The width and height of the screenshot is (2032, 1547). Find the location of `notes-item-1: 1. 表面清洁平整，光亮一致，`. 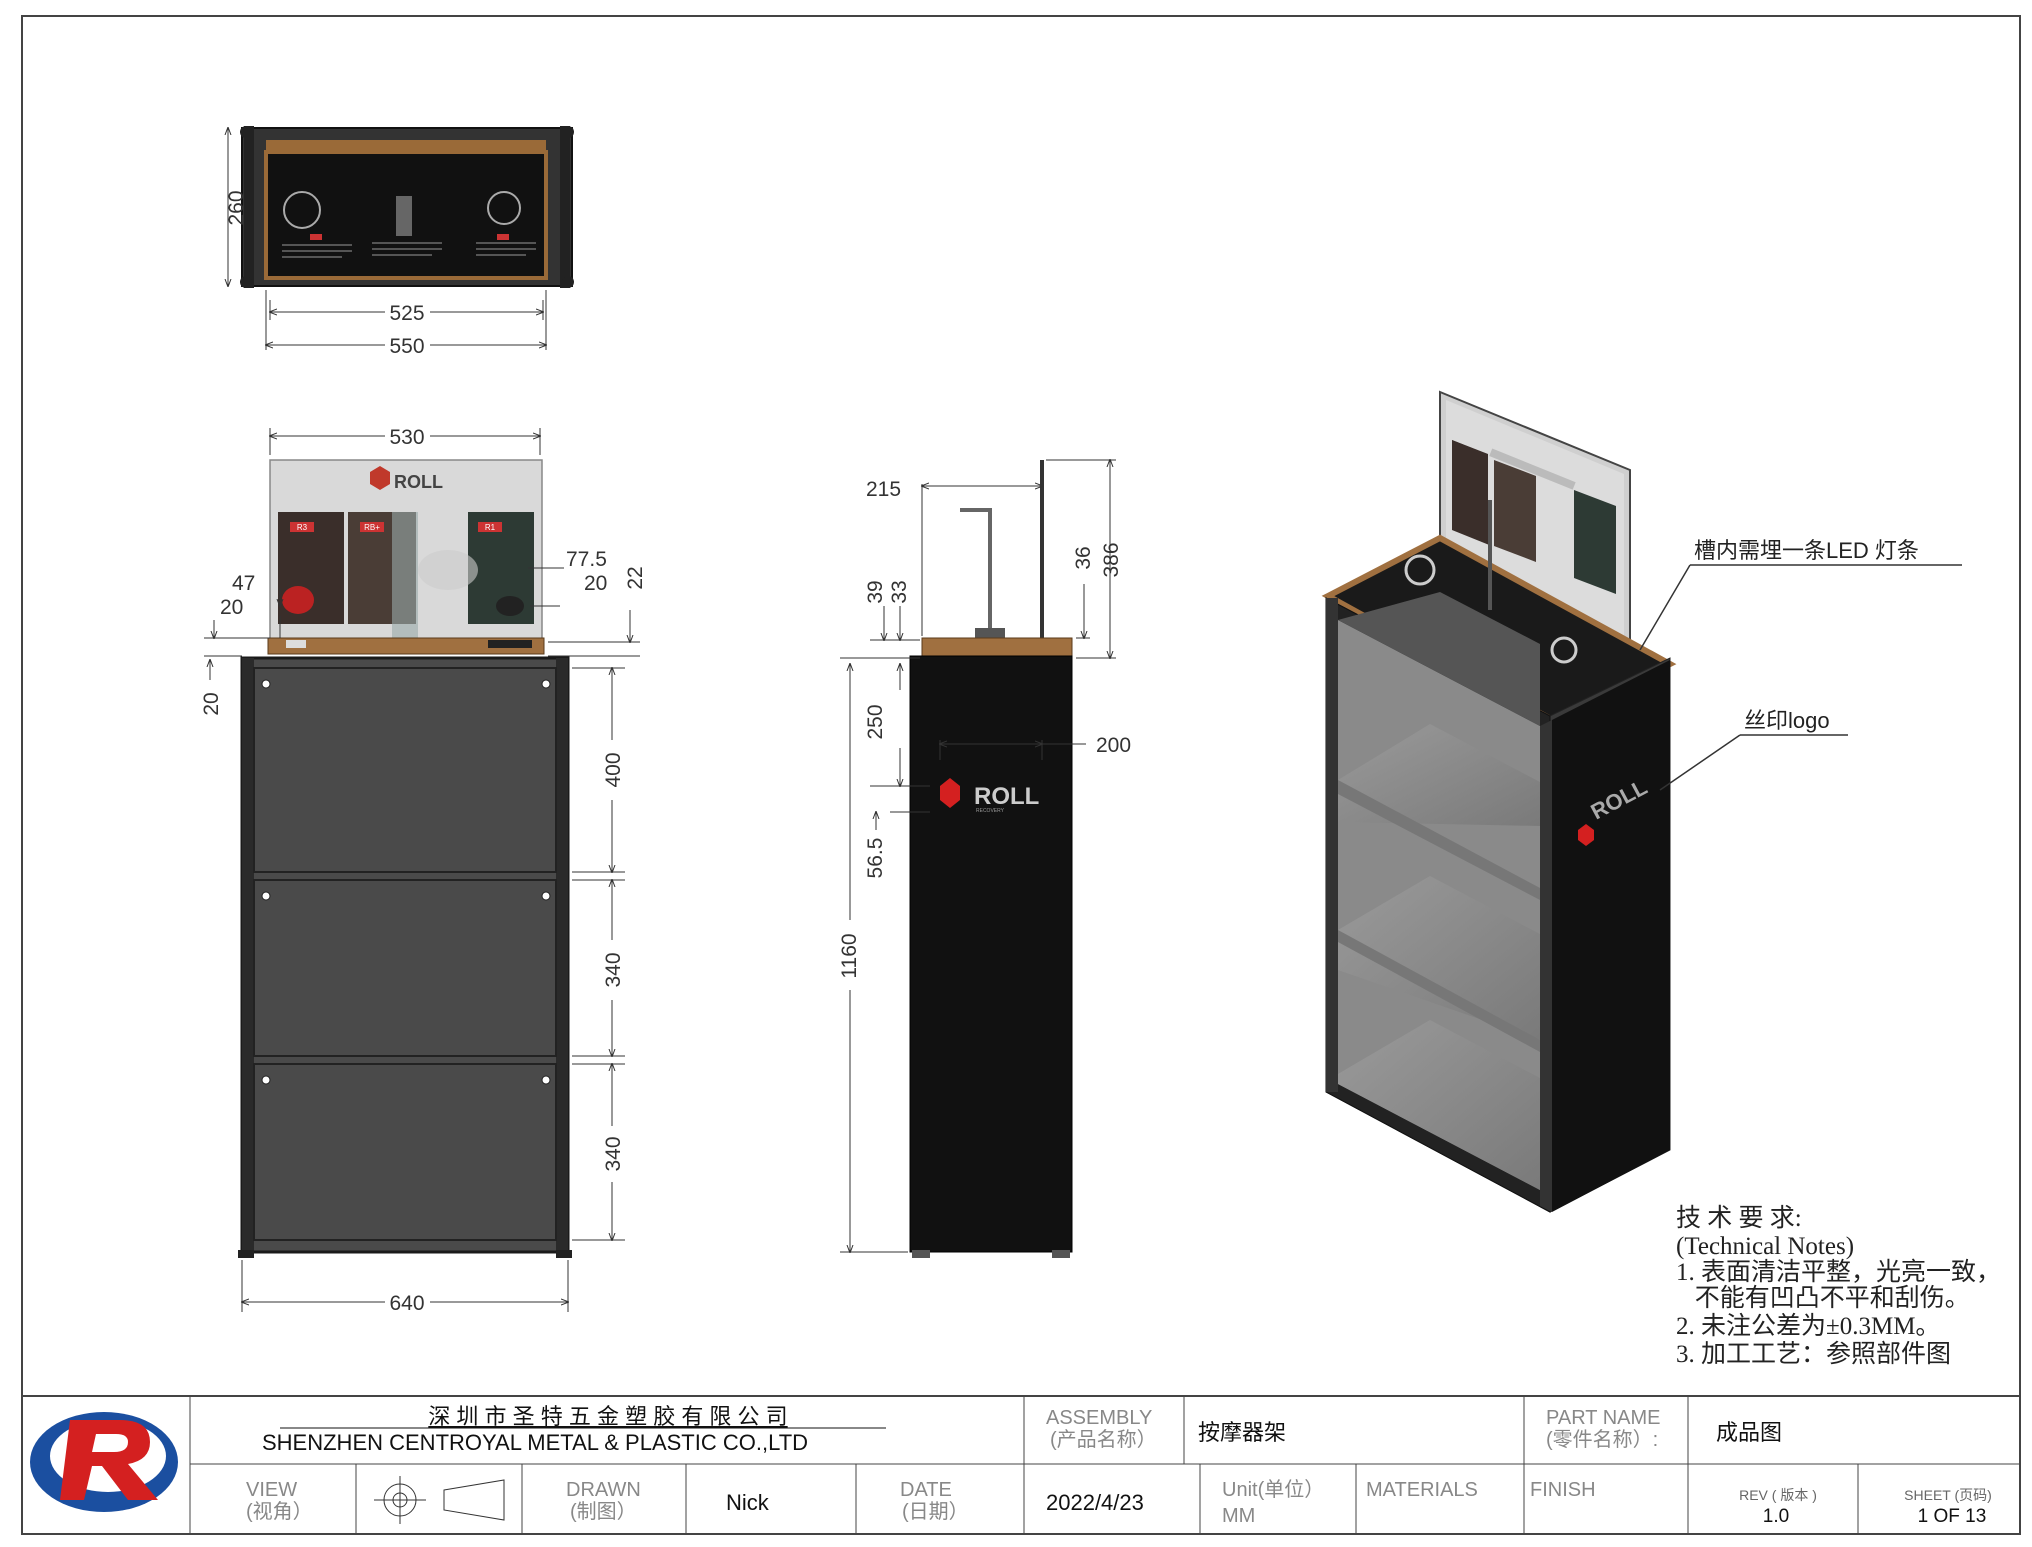

notes-item-1: 1. 表面清洁平整，光亮一致， is located at coordinates (1838, 1272).